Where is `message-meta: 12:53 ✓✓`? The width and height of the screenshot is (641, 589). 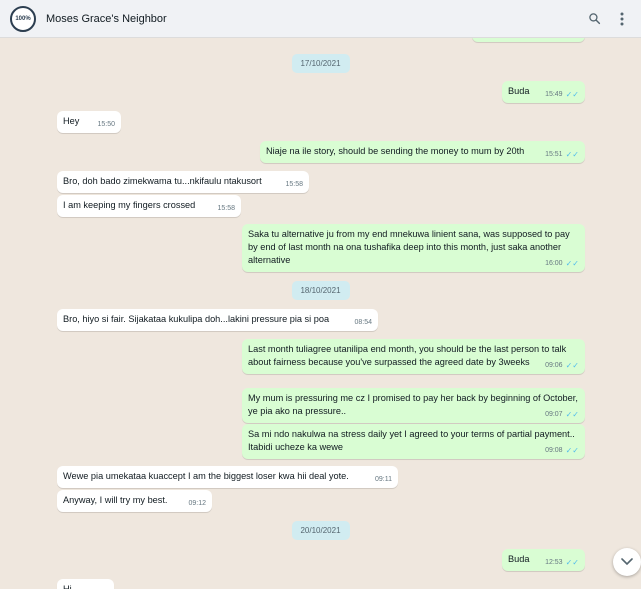 message-meta: 12:53 ✓✓ is located at coordinates (562, 562).